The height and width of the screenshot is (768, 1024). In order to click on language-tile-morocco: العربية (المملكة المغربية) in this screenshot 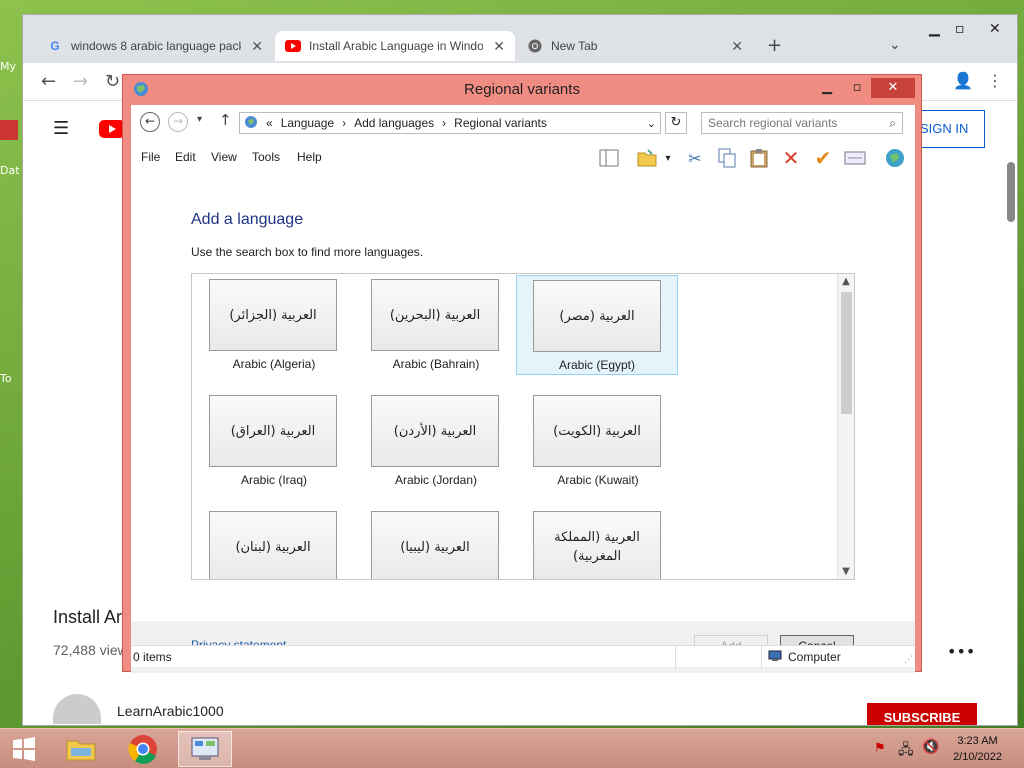, I will do `click(598, 543)`.